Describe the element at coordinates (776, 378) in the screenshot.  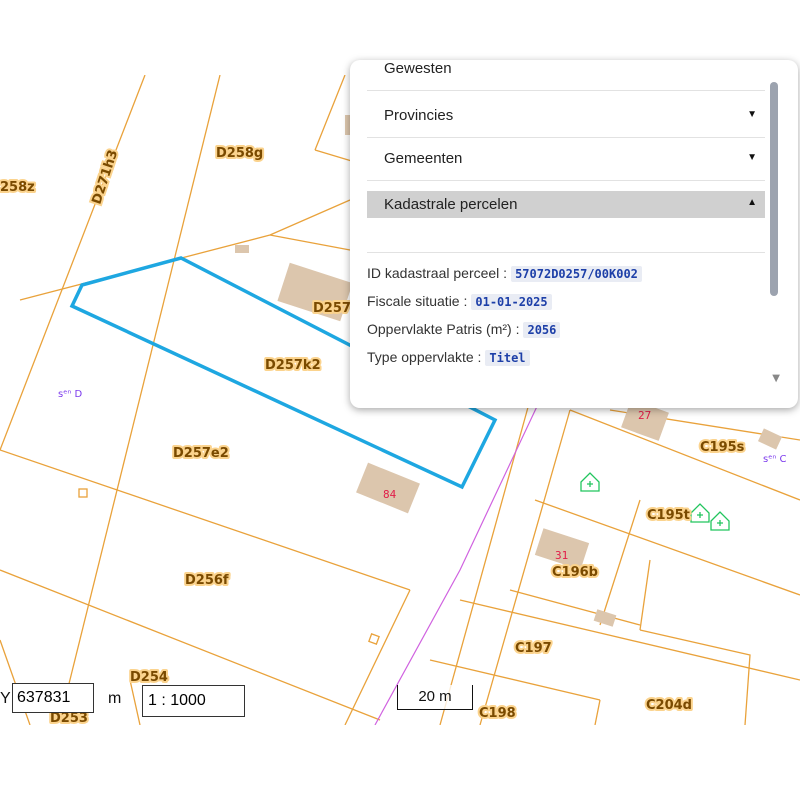
I see `scroll-down-icon: ▼` at that location.